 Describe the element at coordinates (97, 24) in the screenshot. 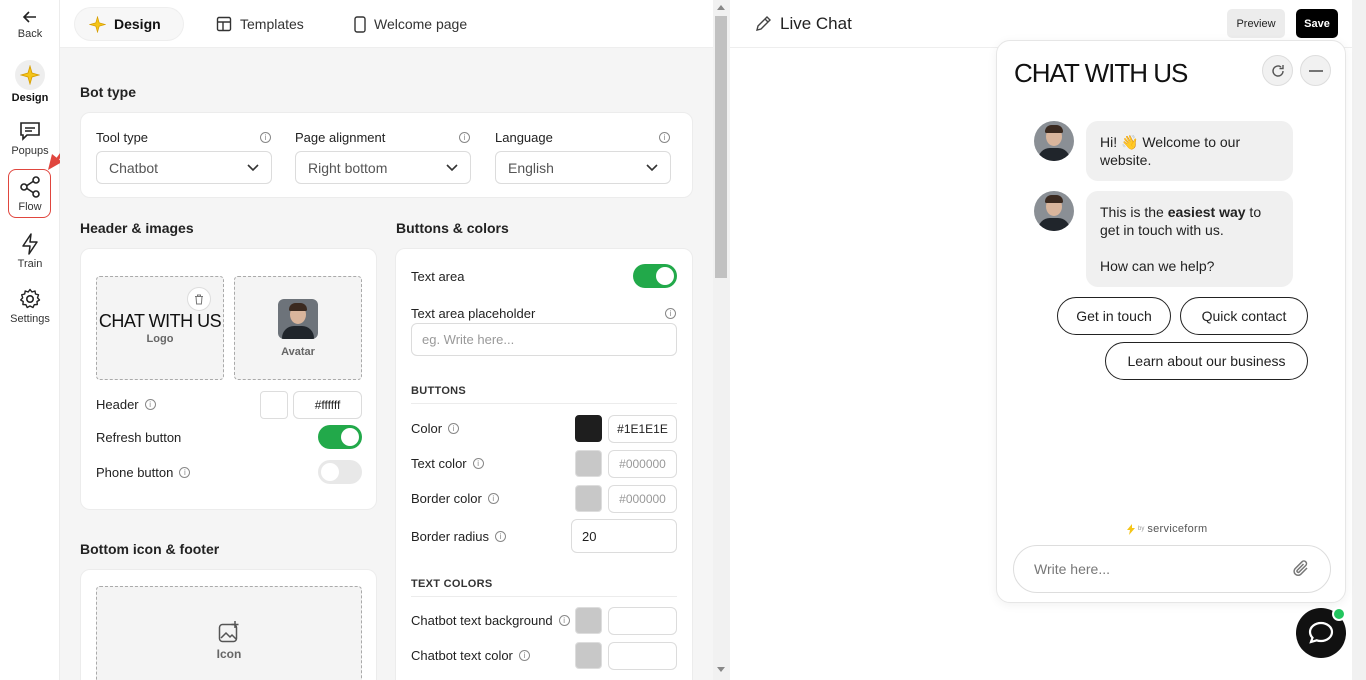

I see `sparkle-icon` at that location.